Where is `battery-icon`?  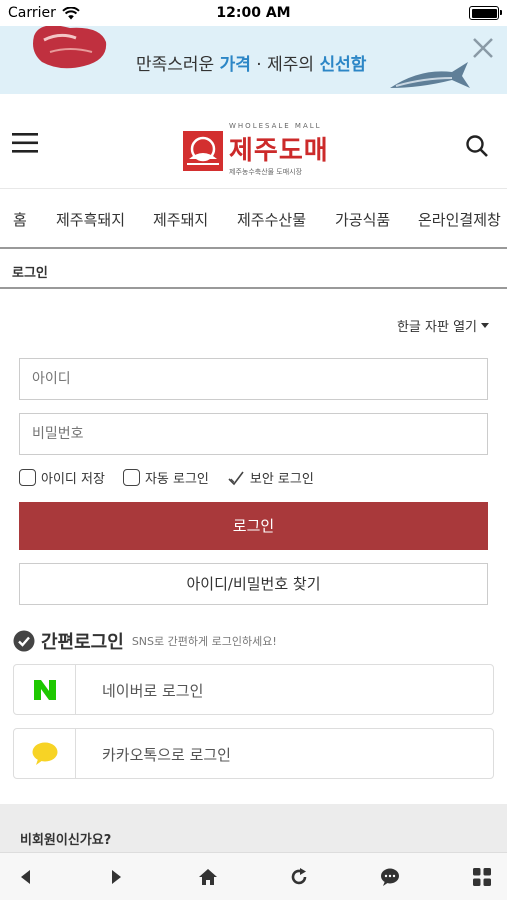
battery-icon is located at coordinates (485, 13).